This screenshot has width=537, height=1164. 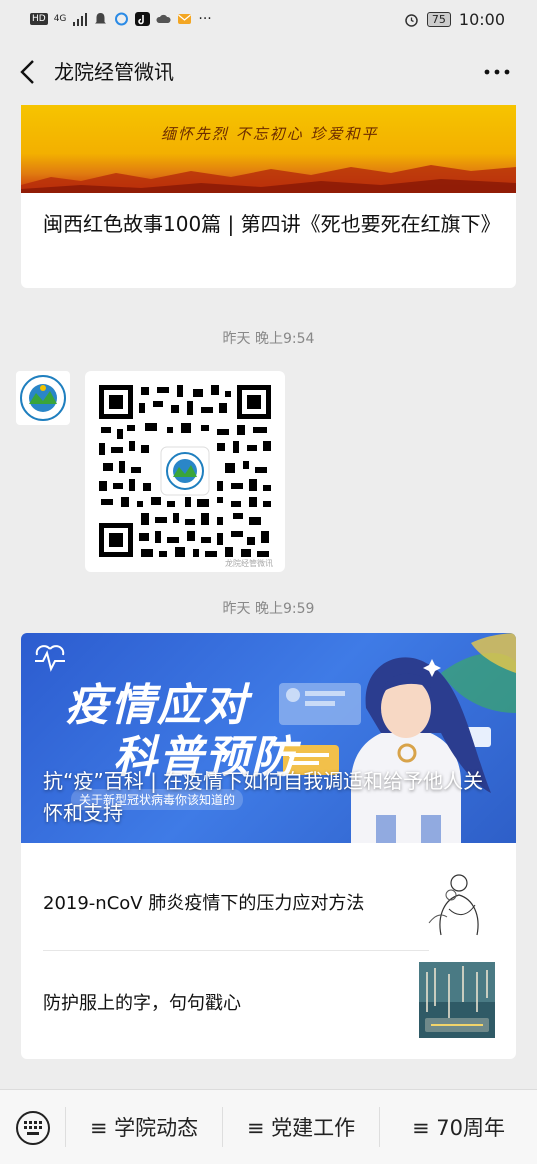 I want to click on sub-article-item: 2019-nCoV 肺炎疫情下的压力应对方法, so click(x=268, y=896).